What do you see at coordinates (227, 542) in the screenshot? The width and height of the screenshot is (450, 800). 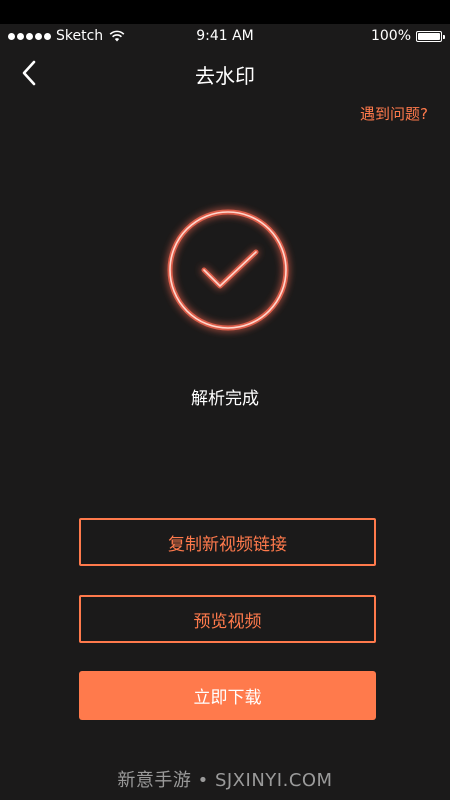 I see `copy-link-button: 复制新视频链接` at bounding box center [227, 542].